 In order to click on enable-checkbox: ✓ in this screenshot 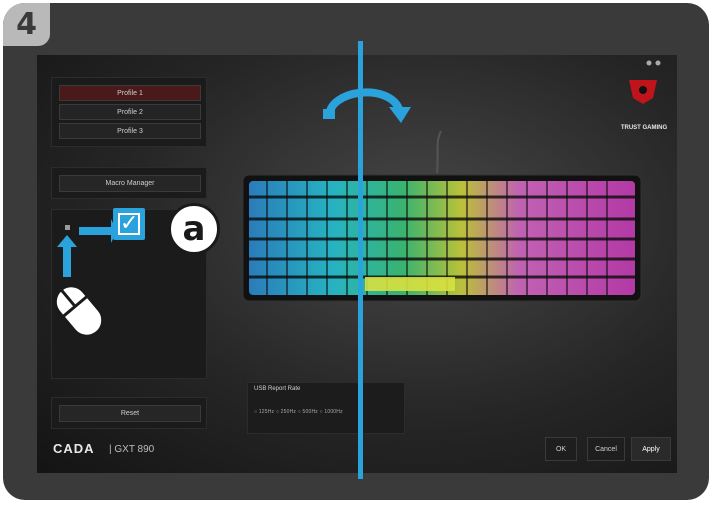, I will do `click(129, 224)`.